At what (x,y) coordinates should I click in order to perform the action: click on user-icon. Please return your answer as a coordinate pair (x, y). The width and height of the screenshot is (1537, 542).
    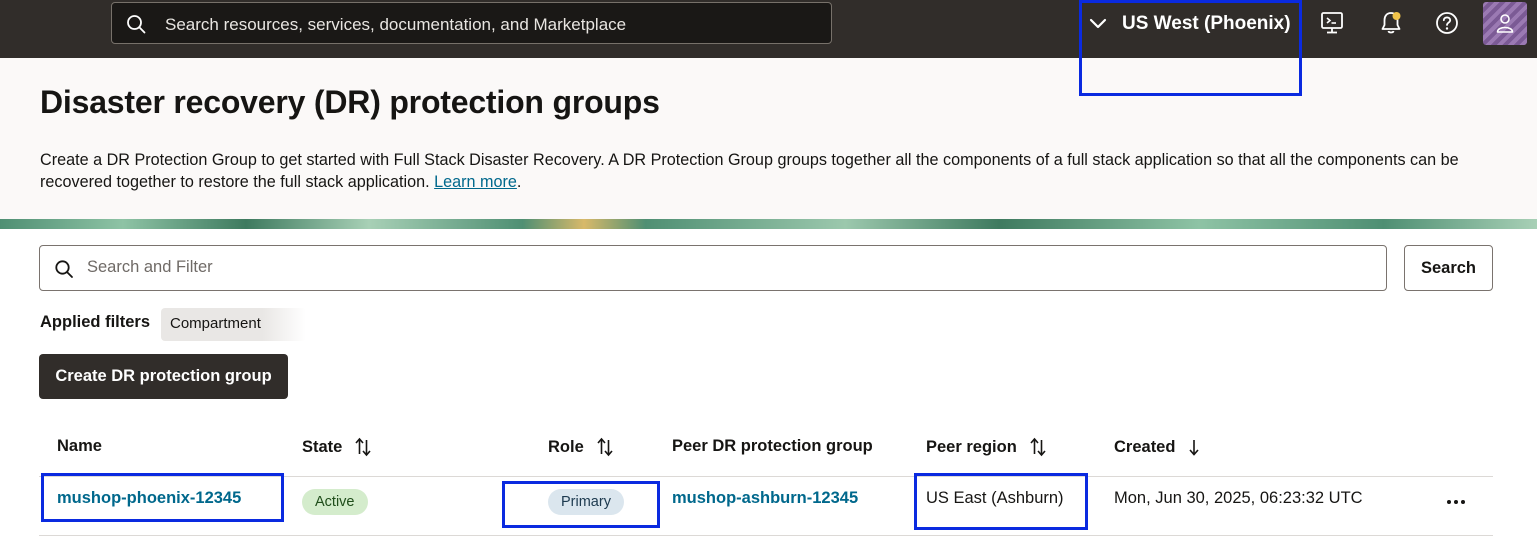
    Looking at the image, I should click on (1505, 23).